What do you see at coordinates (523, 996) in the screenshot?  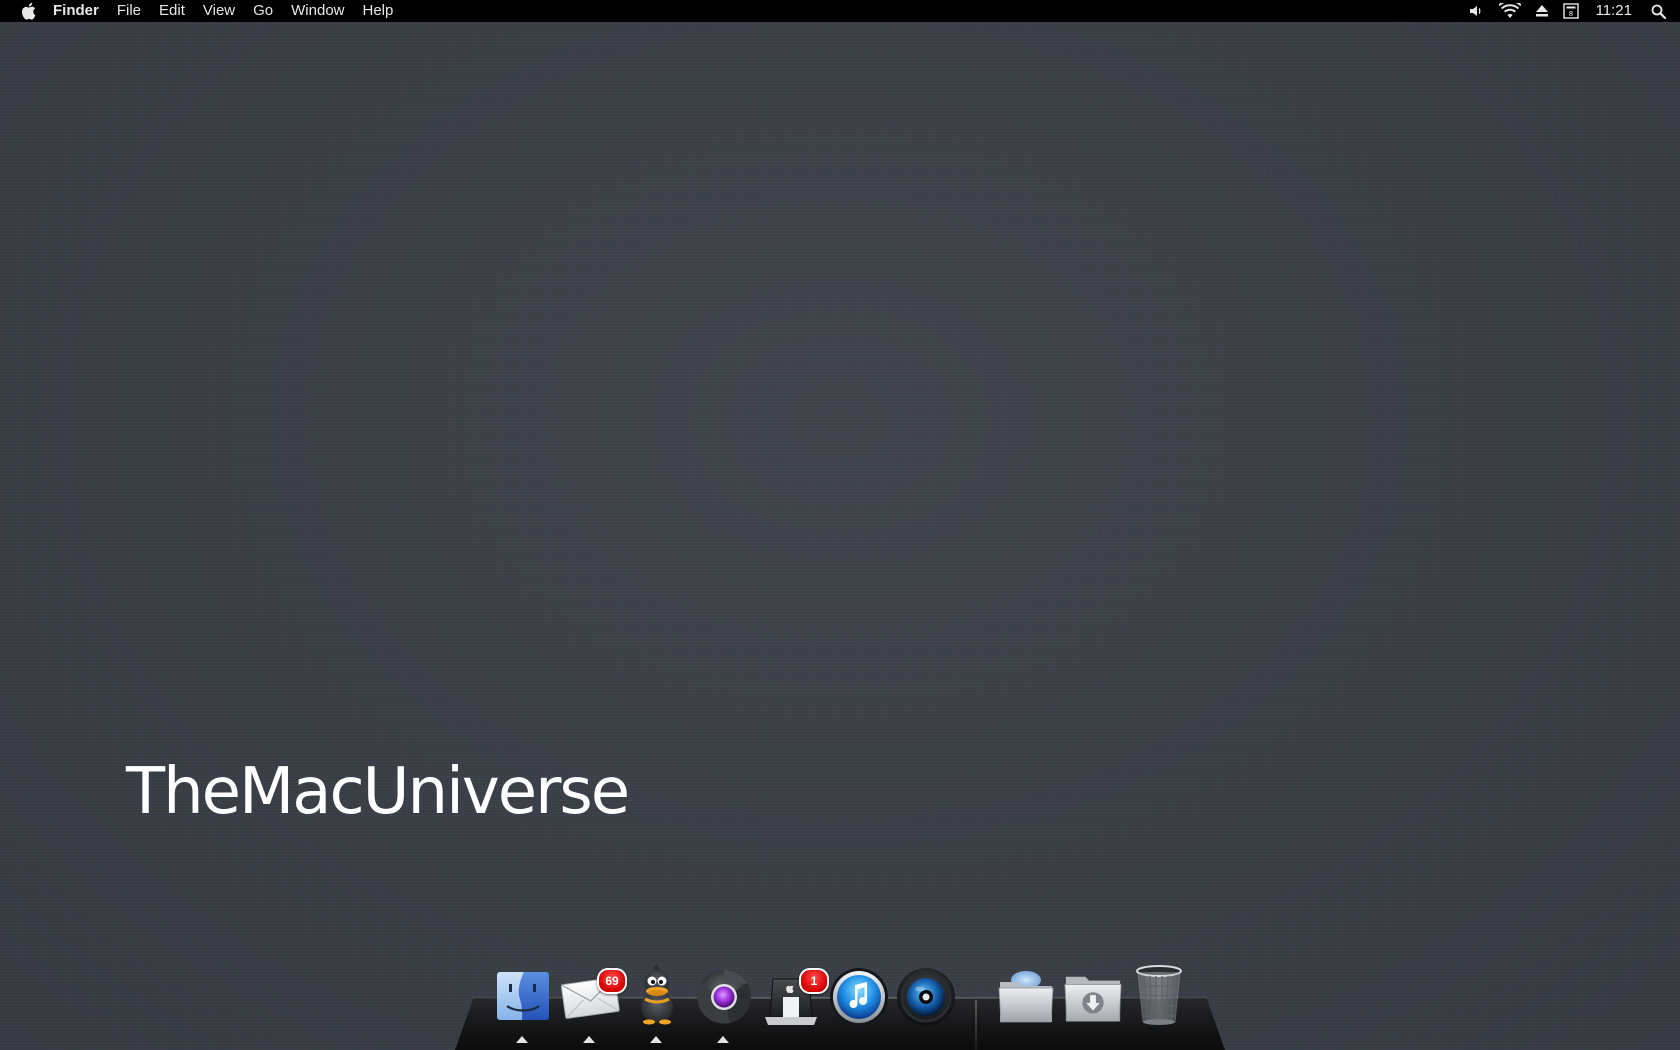 I see `dock-finder-icon` at bounding box center [523, 996].